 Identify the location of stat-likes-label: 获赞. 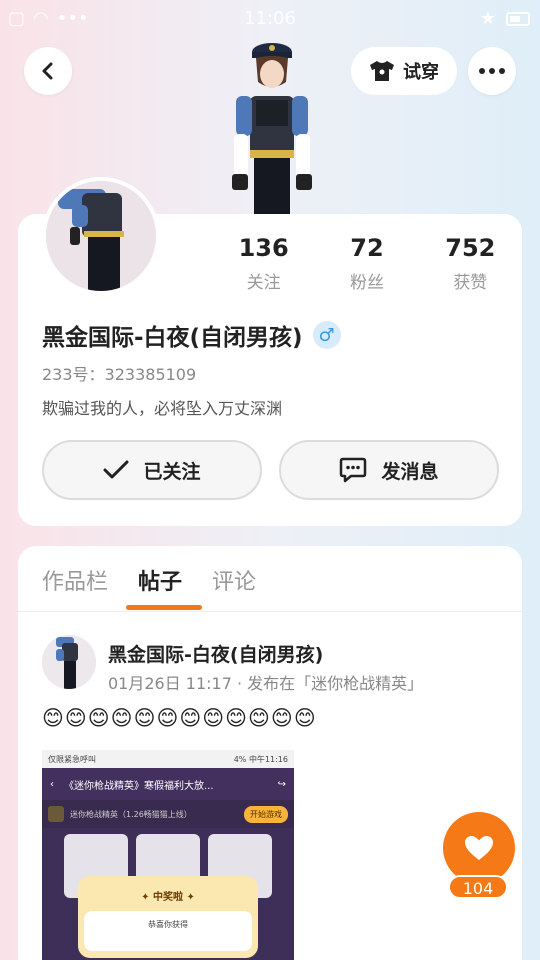
(470, 283).